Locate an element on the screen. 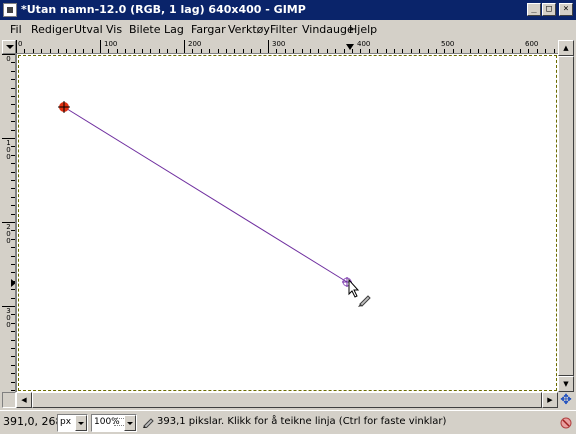  gimp-image-icon is located at coordinates (10, 10).